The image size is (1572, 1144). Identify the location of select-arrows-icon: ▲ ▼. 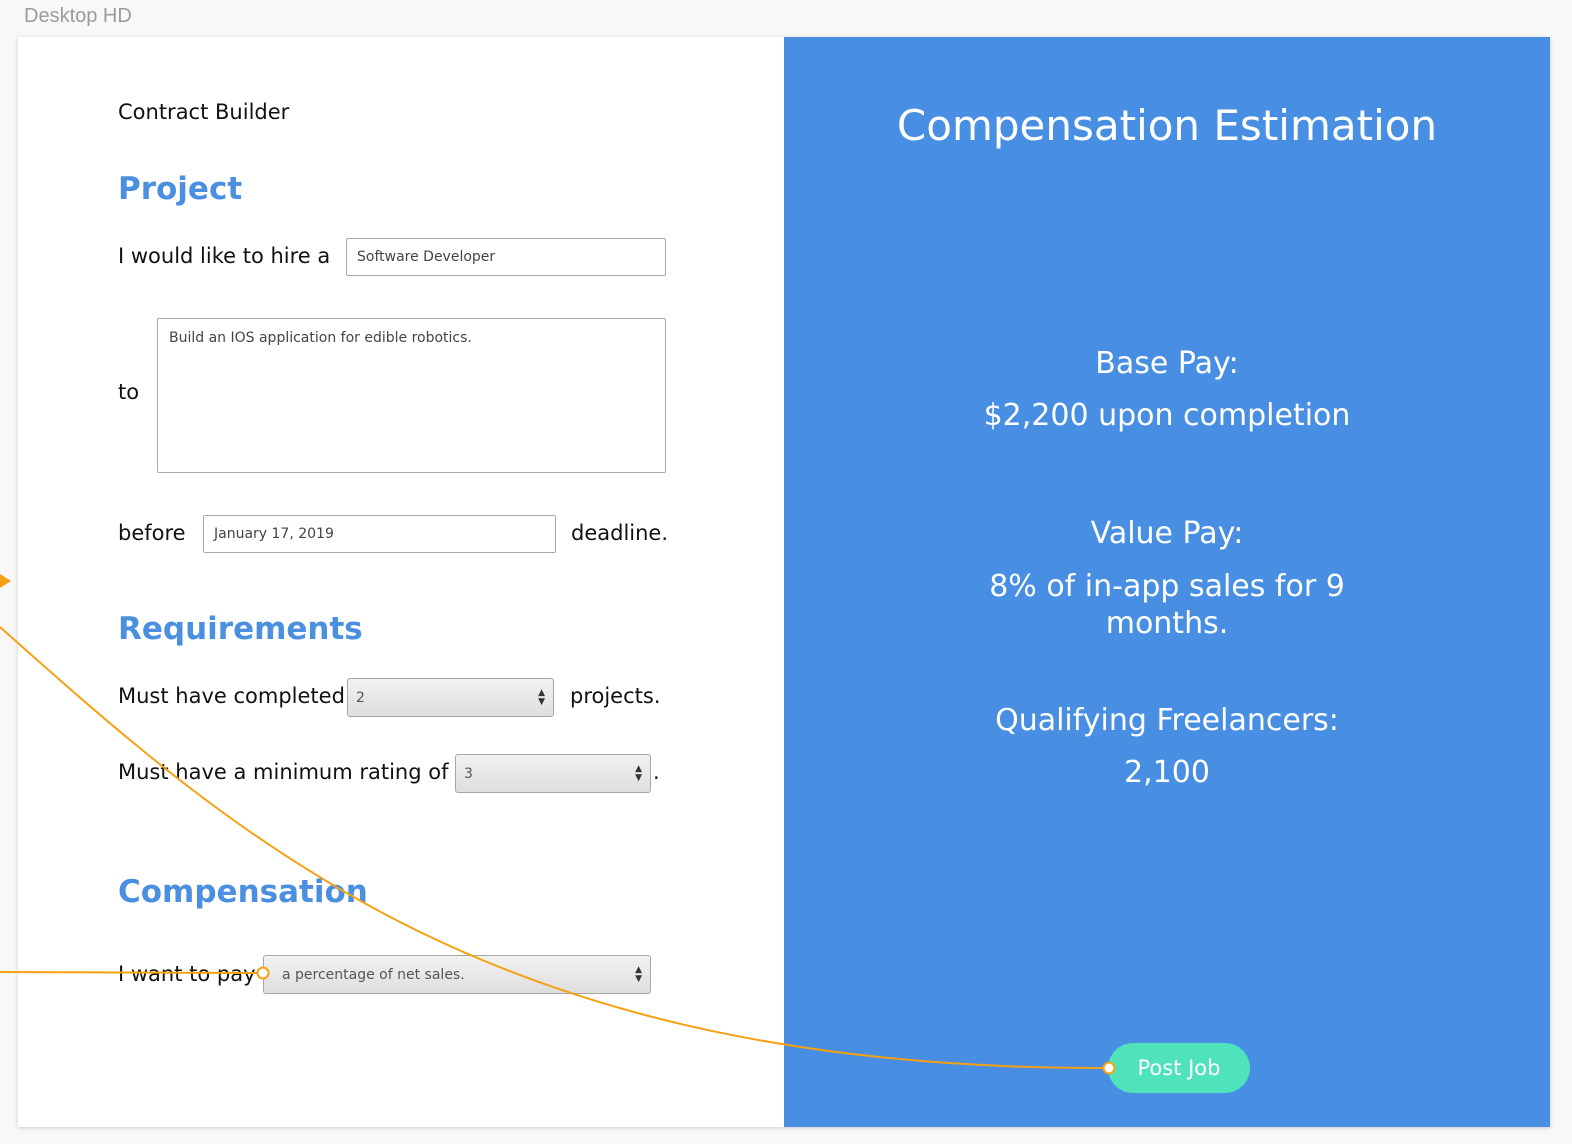
(638, 974).